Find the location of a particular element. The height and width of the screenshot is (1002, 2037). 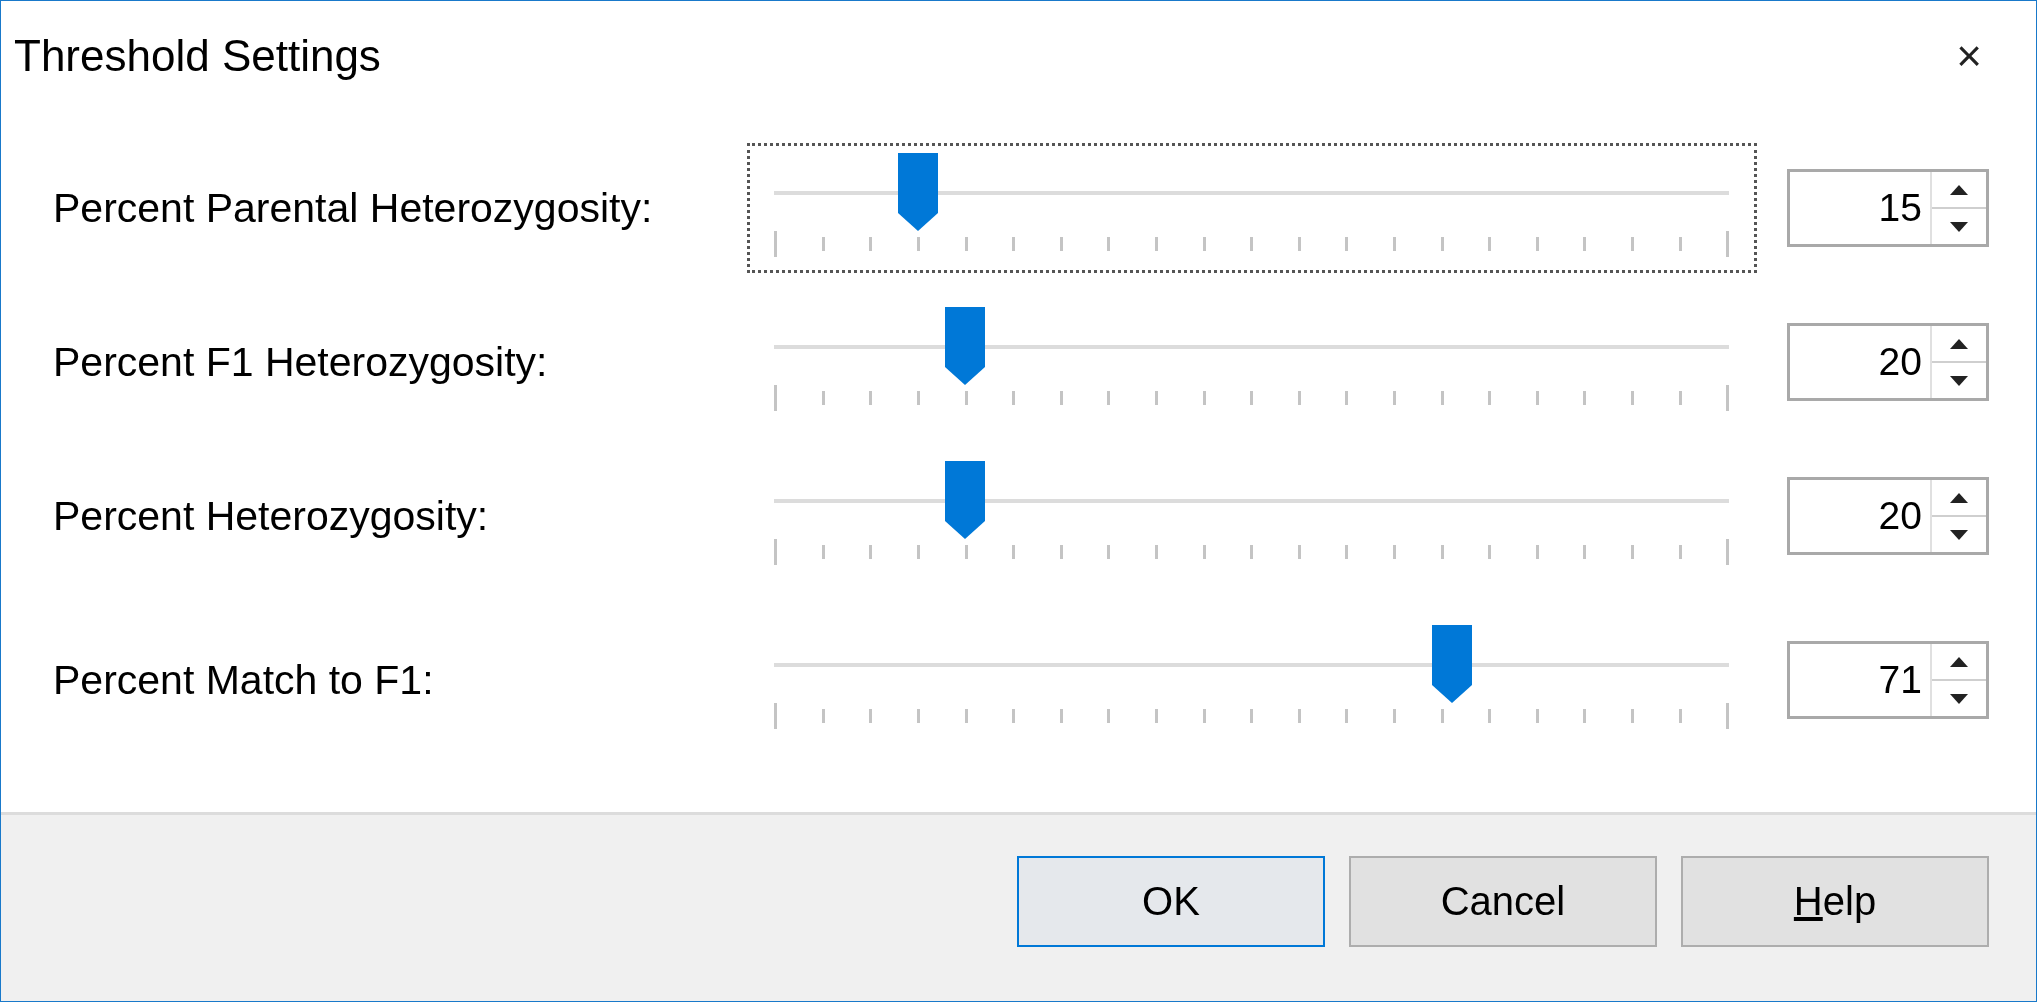

setting-label: Percent F1 Heterozygosity: is located at coordinates (301, 362).